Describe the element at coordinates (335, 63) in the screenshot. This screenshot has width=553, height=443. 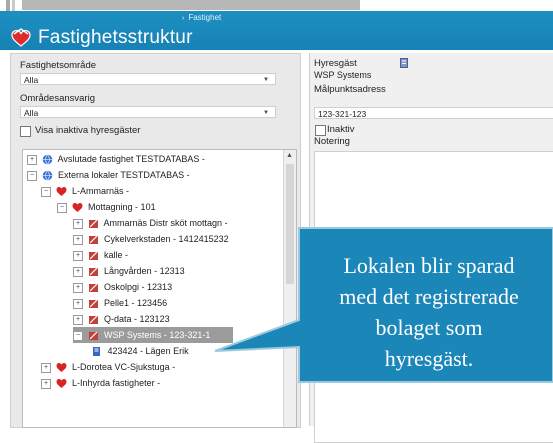
I see `tenant-label: Hyresgäst` at that location.